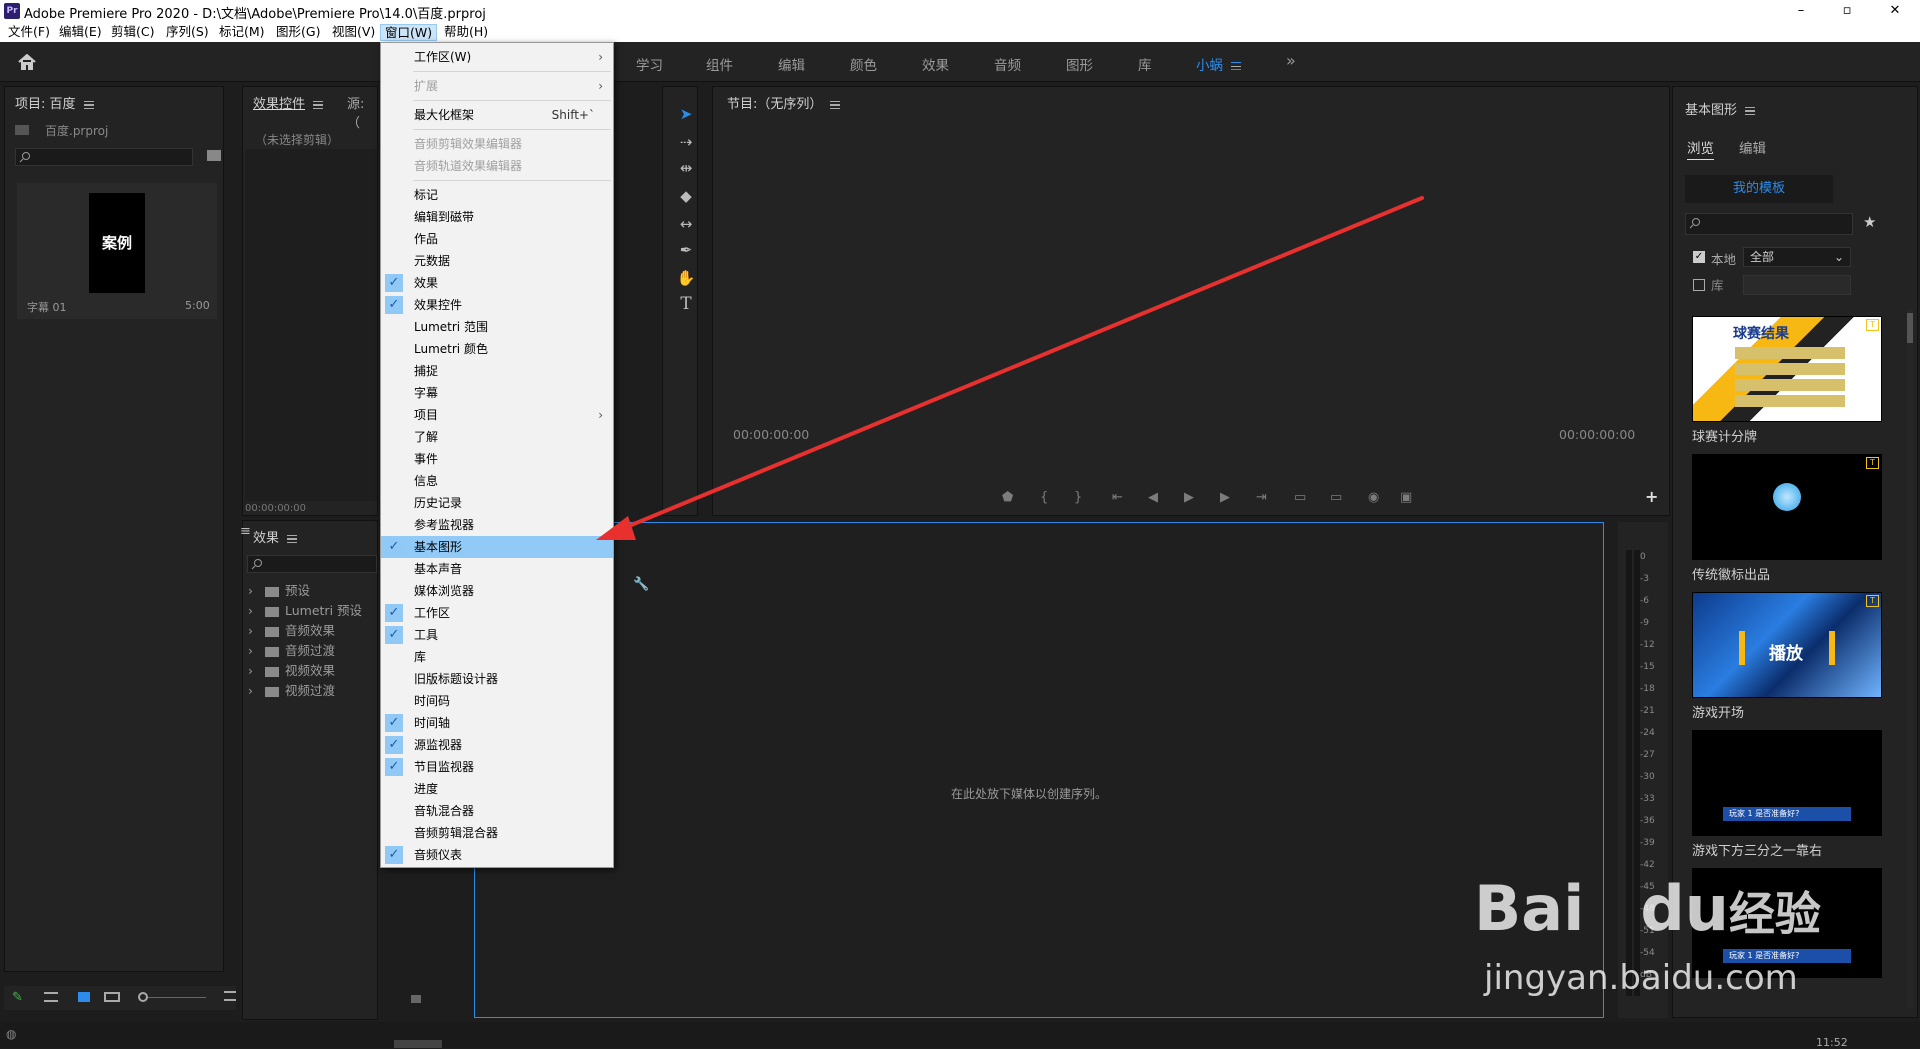 This screenshot has width=1920, height=1049. What do you see at coordinates (1684, 908) in the screenshot?
I see `watermark-brand2: du` at bounding box center [1684, 908].